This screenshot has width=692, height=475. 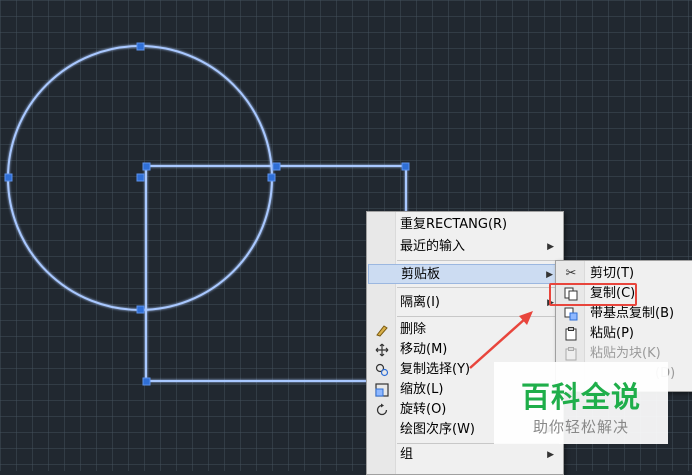 I want to click on menu-item-label: 剪切(T), so click(x=612, y=273).